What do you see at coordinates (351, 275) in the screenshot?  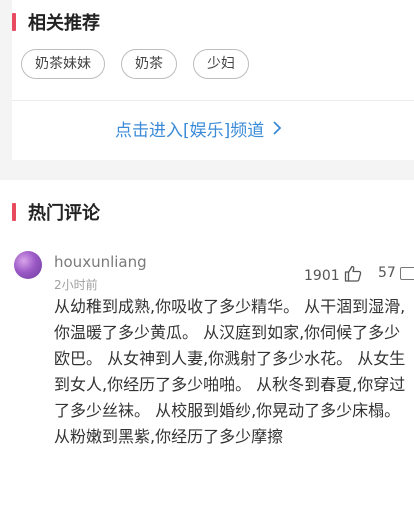 I see `thumb-up-icon` at bounding box center [351, 275].